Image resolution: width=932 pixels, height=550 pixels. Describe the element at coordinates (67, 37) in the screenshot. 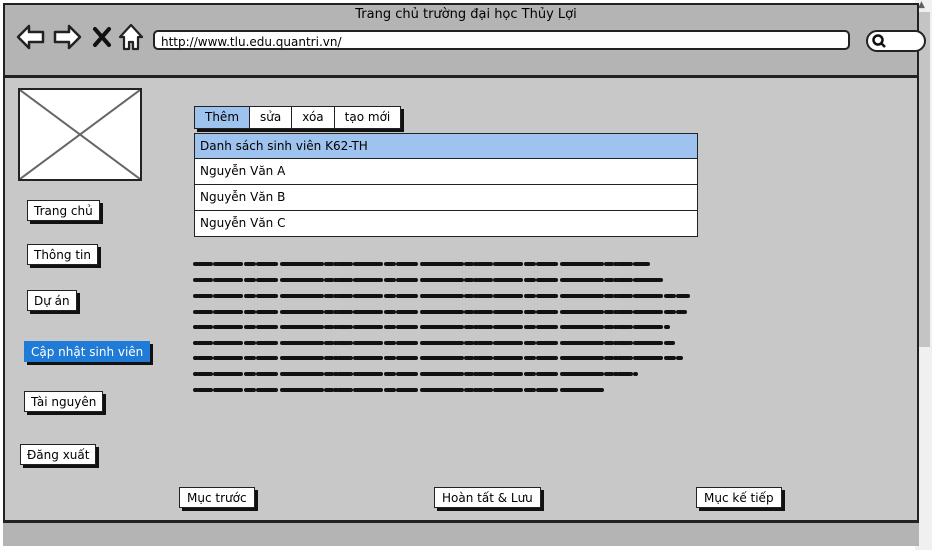

I see `forward-arrow-icon` at that location.